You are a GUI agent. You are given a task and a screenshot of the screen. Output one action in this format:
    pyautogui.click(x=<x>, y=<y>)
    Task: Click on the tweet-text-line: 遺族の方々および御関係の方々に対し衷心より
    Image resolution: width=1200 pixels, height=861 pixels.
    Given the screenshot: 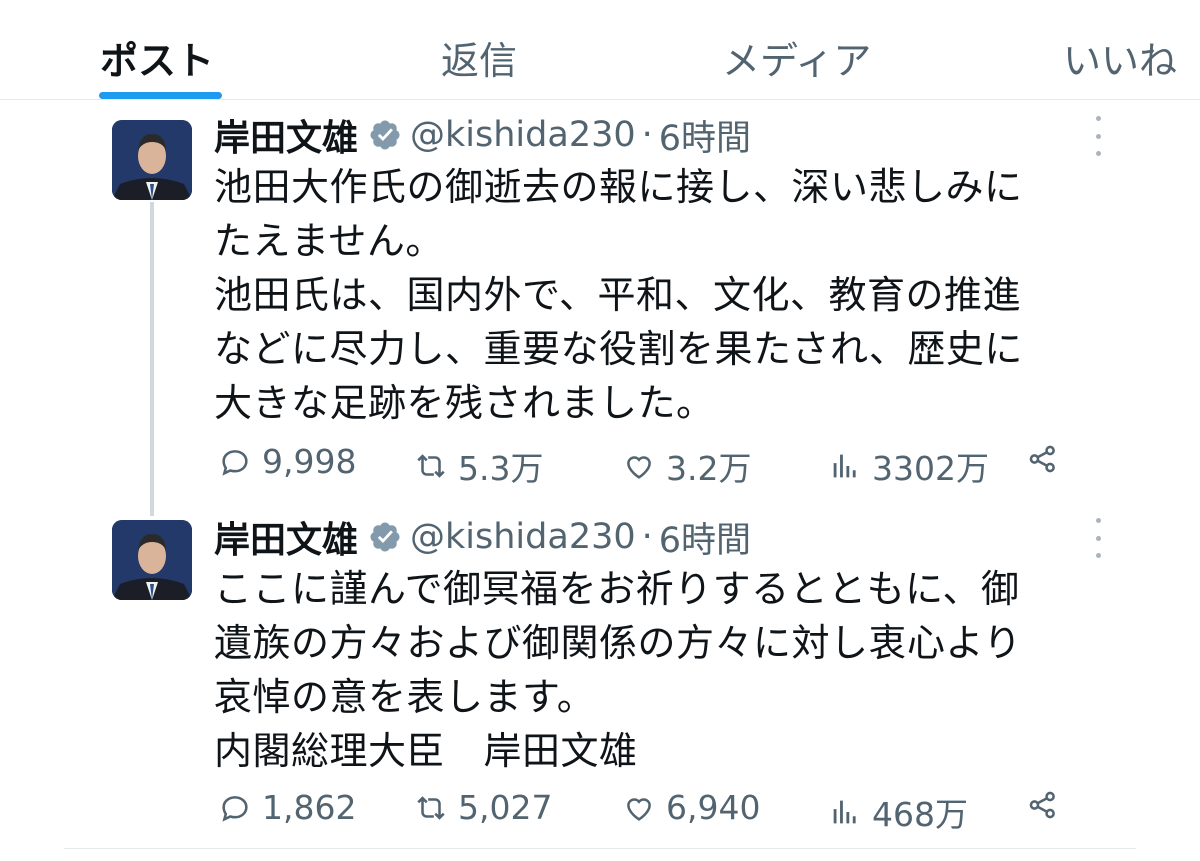 What is the action you would take?
    pyautogui.click(x=618, y=643)
    